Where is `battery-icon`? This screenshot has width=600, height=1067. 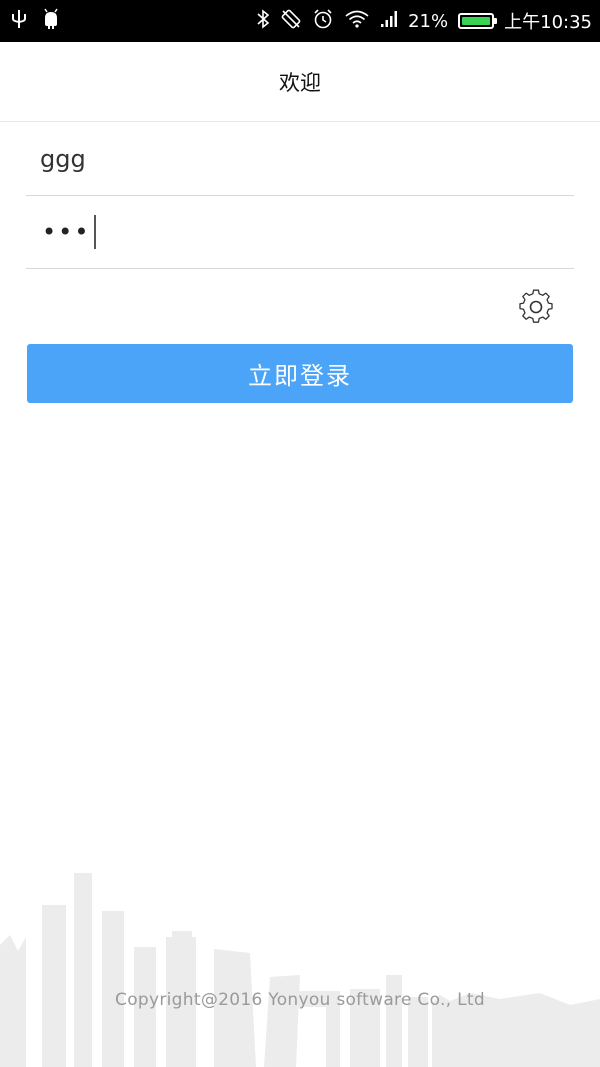
battery-icon is located at coordinates (478, 21).